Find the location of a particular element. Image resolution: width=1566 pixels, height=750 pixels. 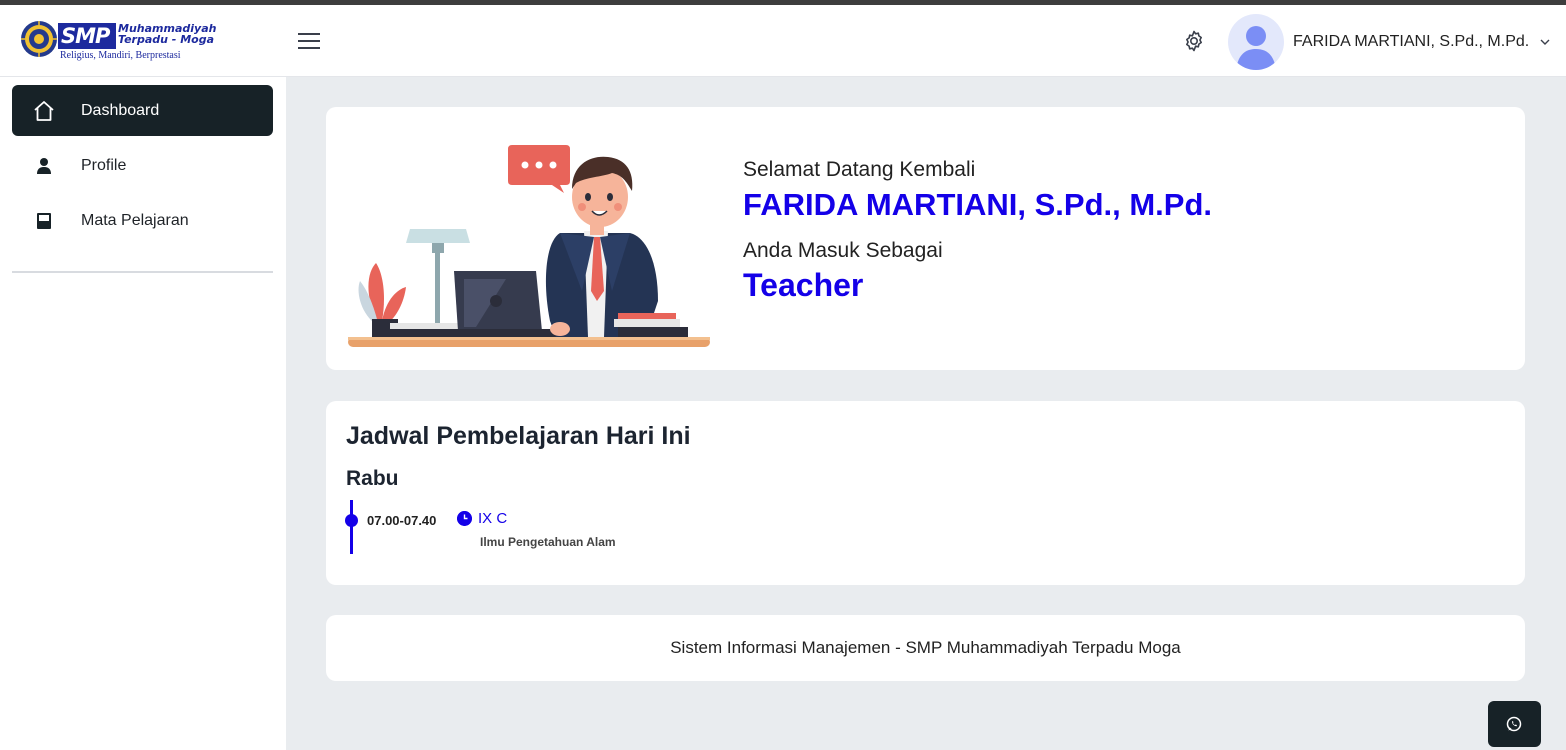

teacher-illustration is located at coordinates (529, 246).